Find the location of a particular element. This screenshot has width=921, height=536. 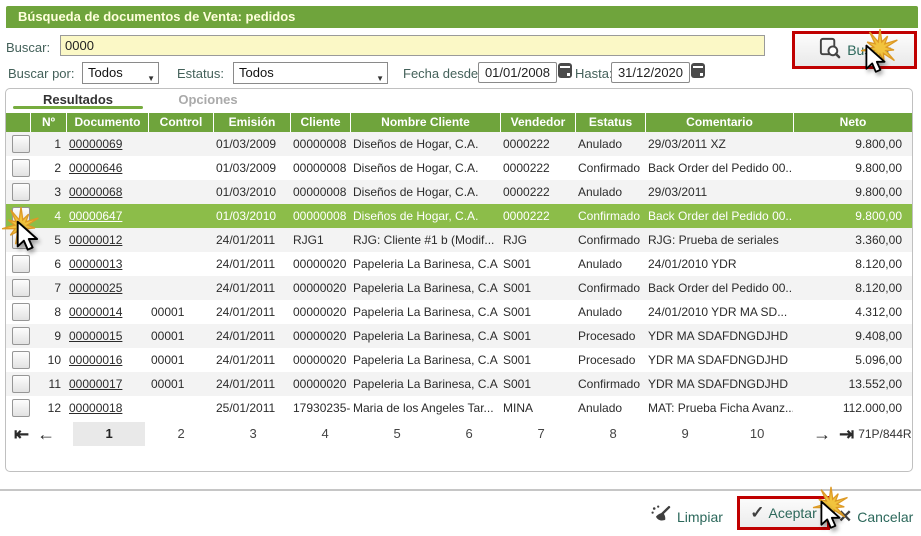

neto-value: 8.120,00 is located at coordinates (878, 288).